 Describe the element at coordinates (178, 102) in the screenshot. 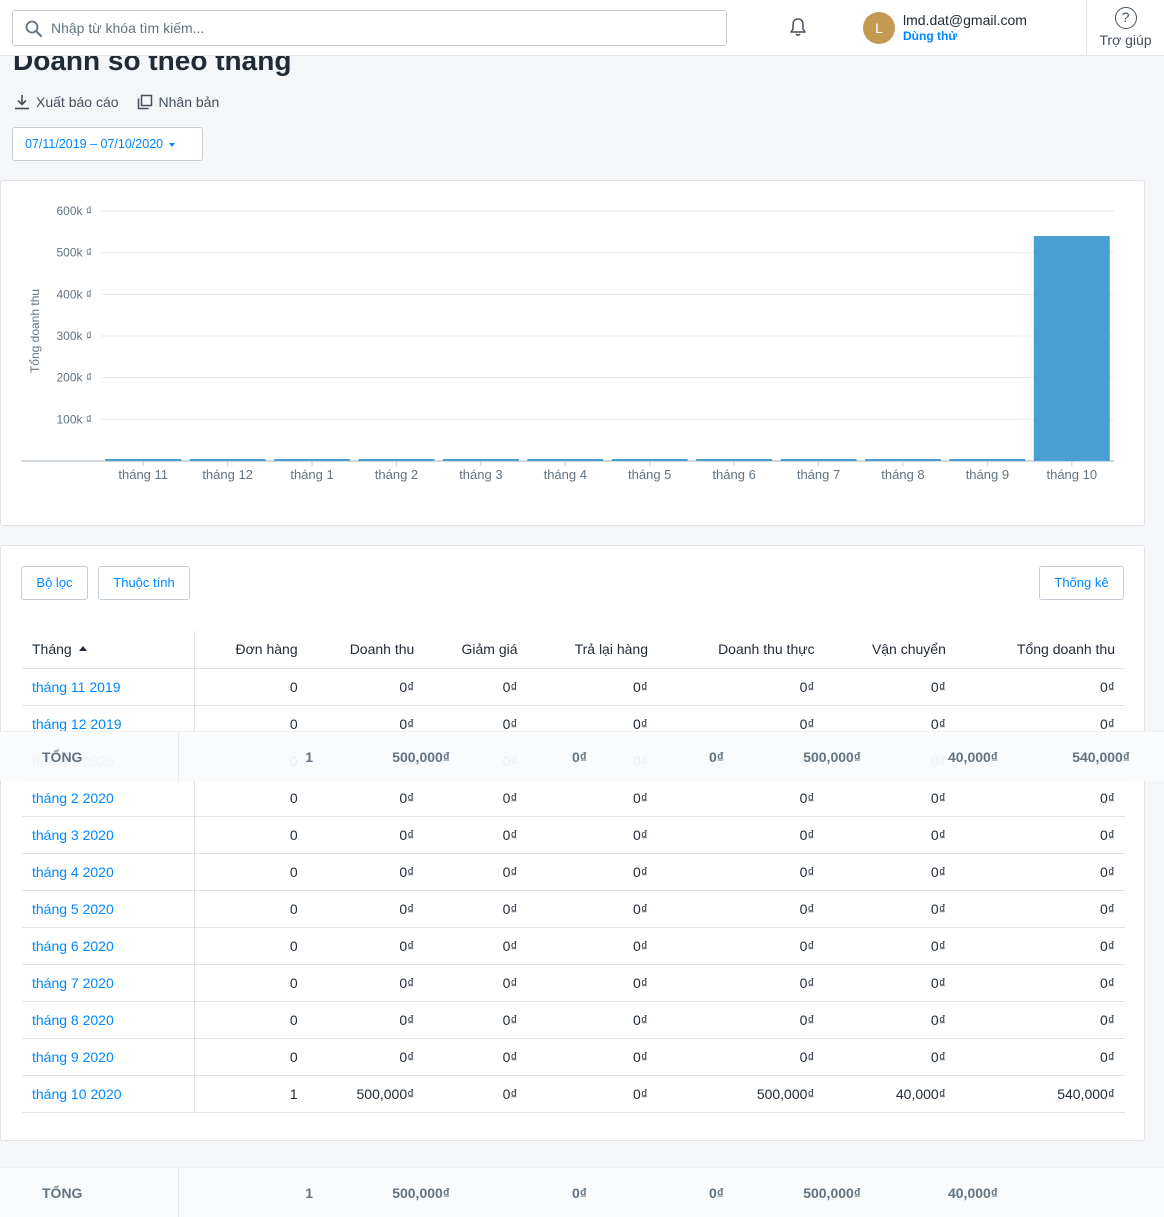

I see `duplicate-button: Nhân bản` at that location.